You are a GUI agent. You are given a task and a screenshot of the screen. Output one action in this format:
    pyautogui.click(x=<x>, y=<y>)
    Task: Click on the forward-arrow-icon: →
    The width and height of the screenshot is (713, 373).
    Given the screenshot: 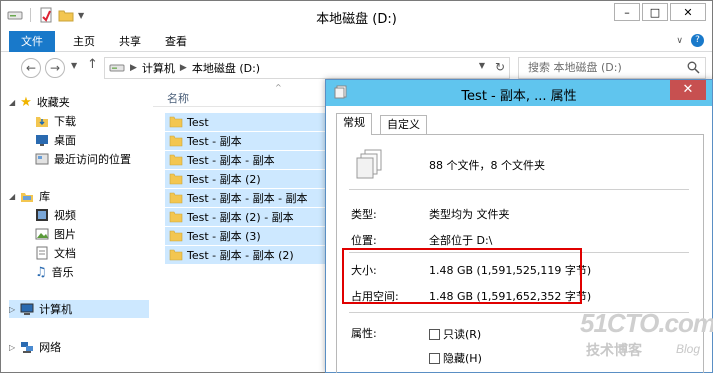 What is the action you would take?
    pyautogui.click(x=55, y=68)
    